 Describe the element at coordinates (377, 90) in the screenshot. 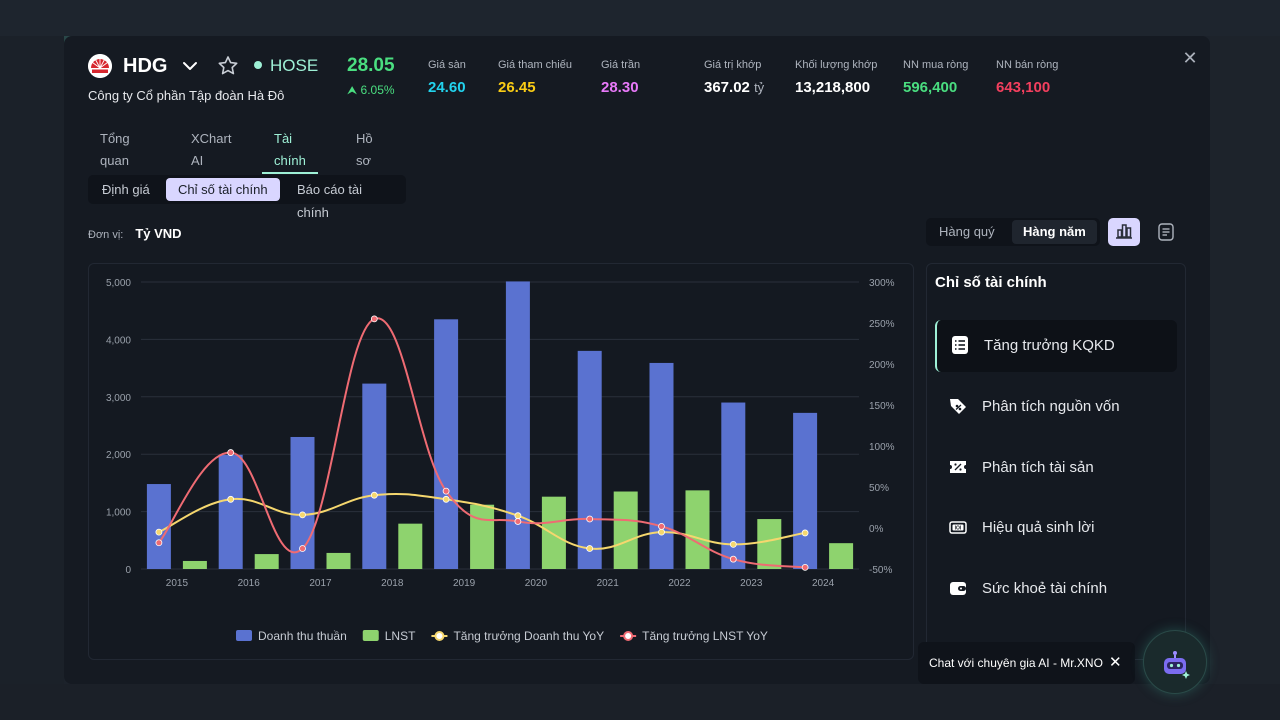

I see `price-change-value: 6.05%` at that location.